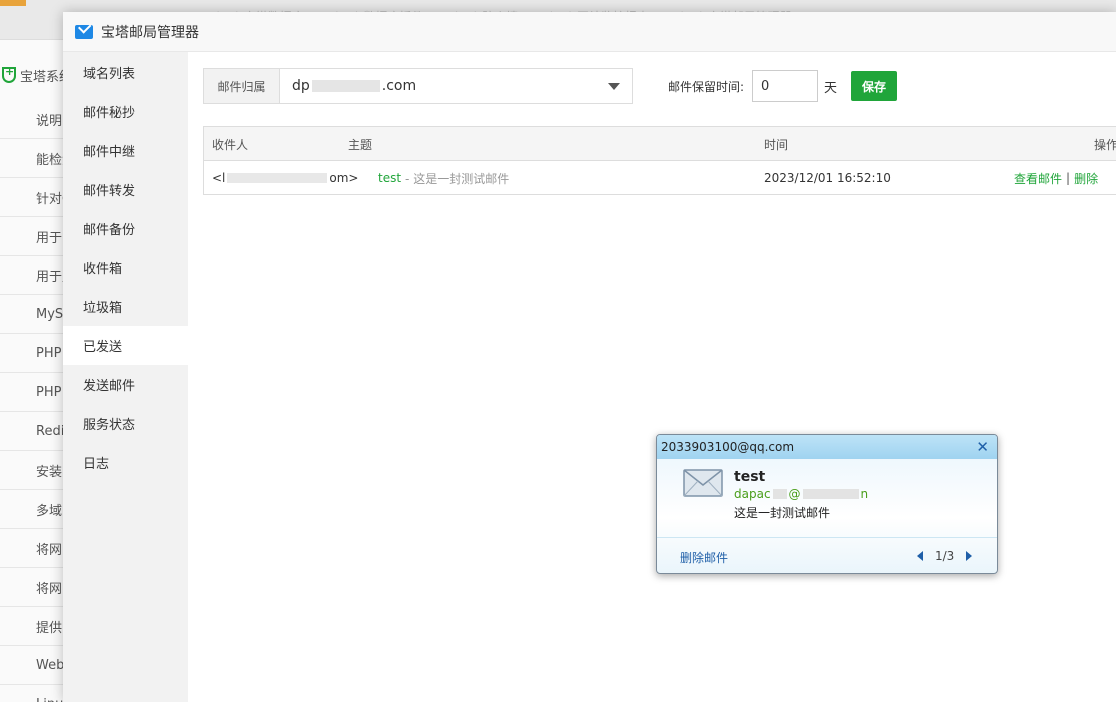 The width and height of the screenshot is (1116, 702). What do you see at coordinates (969, 556) in the screenshot?
I see `next-icon` at bounding box center [969, 556].